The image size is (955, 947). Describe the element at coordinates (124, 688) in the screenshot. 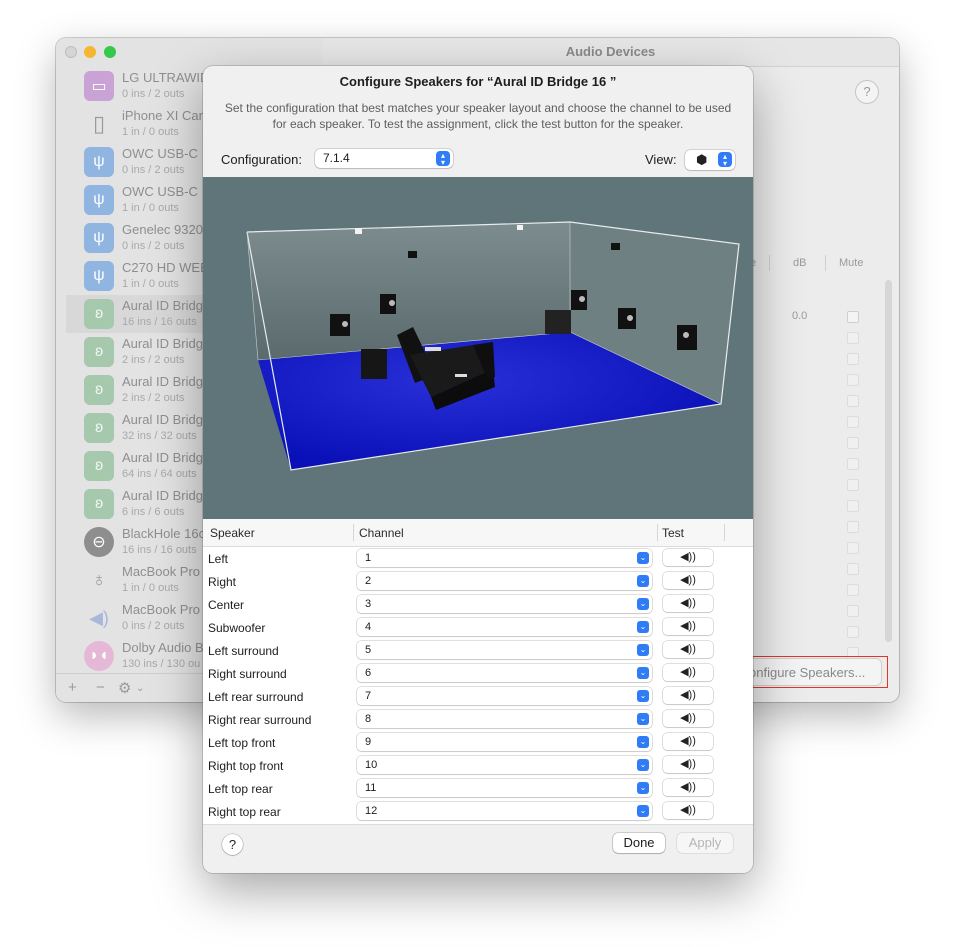

I see `gear-icon: ⚙` at that location.